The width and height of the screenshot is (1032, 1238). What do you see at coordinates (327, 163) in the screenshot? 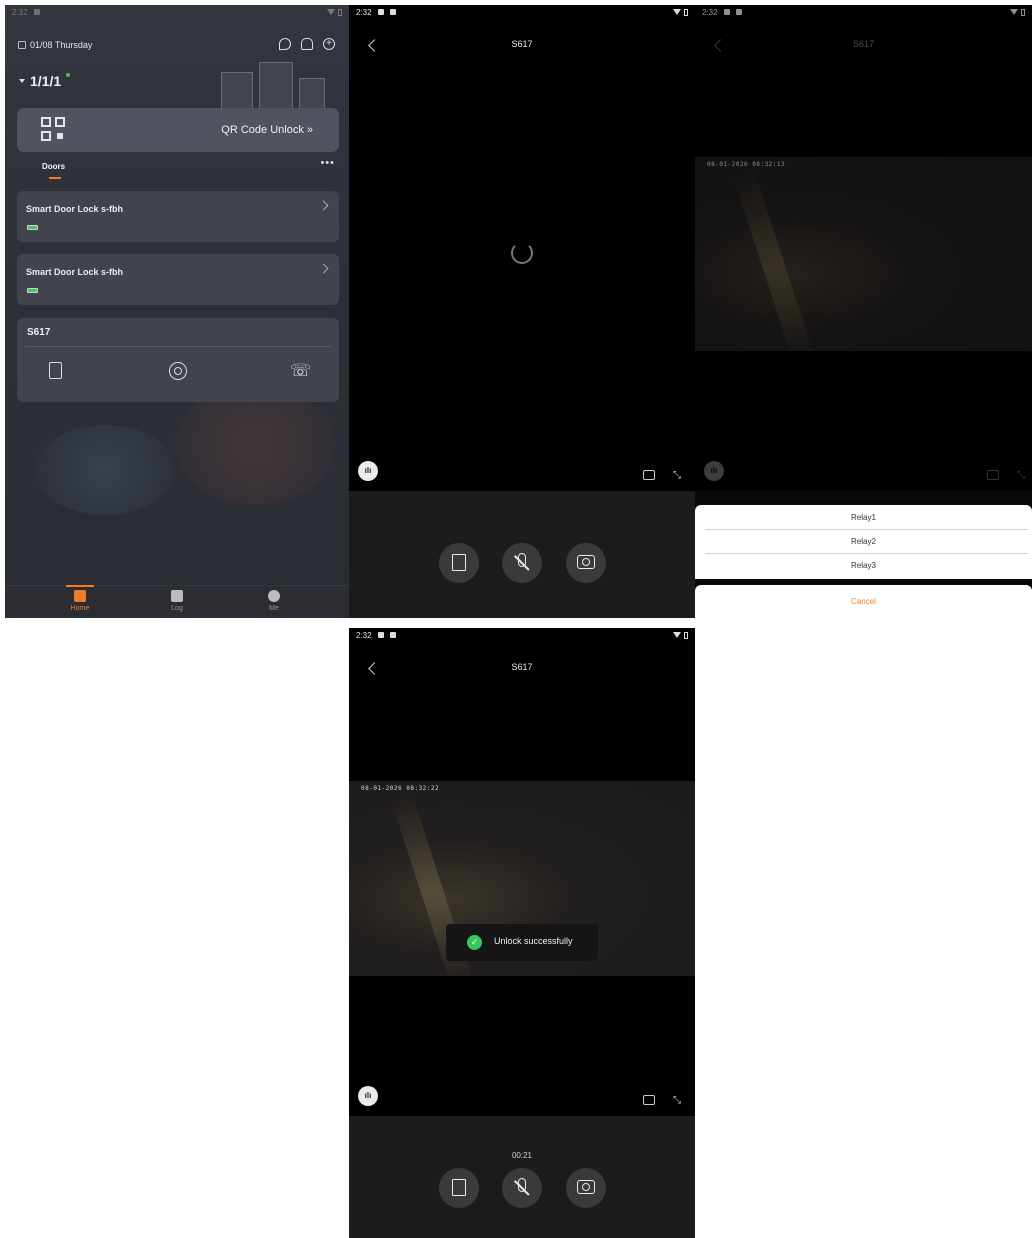
I see `more-icon: •••` at bounding box center [327, 163].